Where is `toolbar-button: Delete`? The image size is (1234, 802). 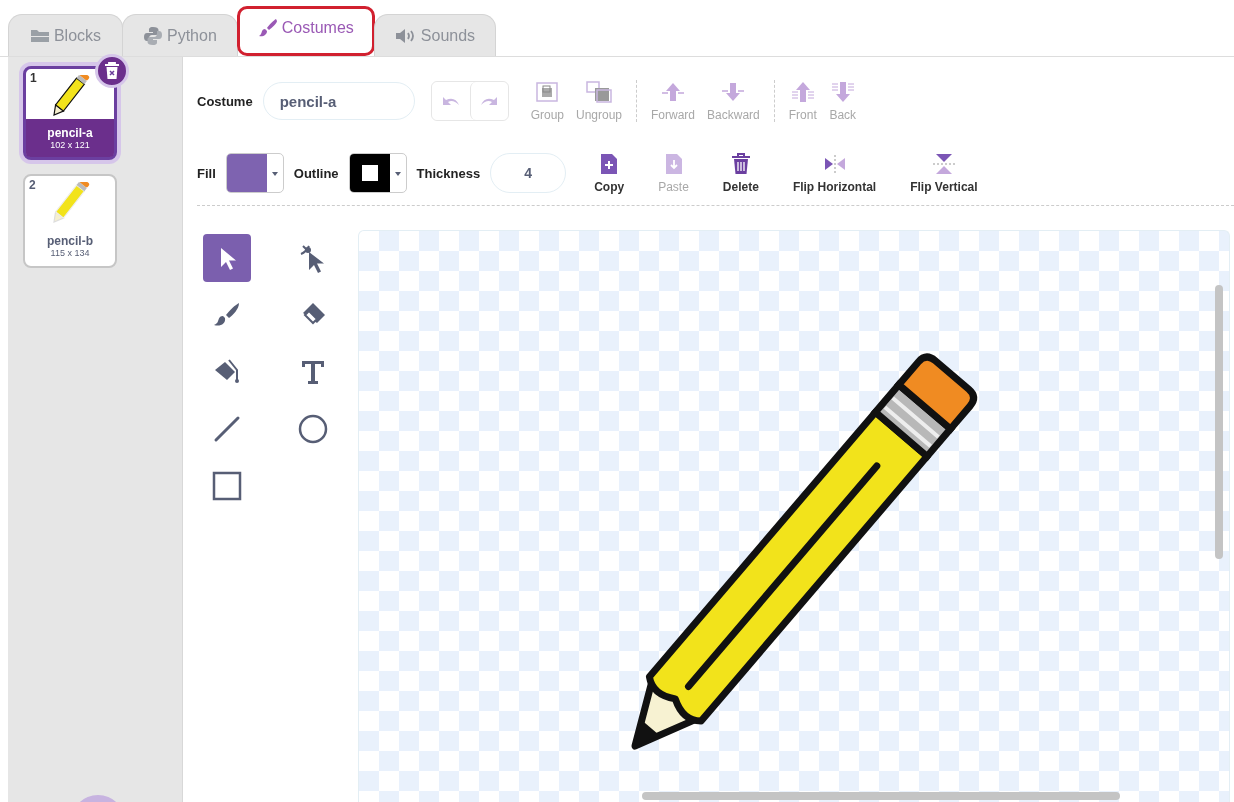 toolbar-button: Delete is located at coordinates (740, 173).